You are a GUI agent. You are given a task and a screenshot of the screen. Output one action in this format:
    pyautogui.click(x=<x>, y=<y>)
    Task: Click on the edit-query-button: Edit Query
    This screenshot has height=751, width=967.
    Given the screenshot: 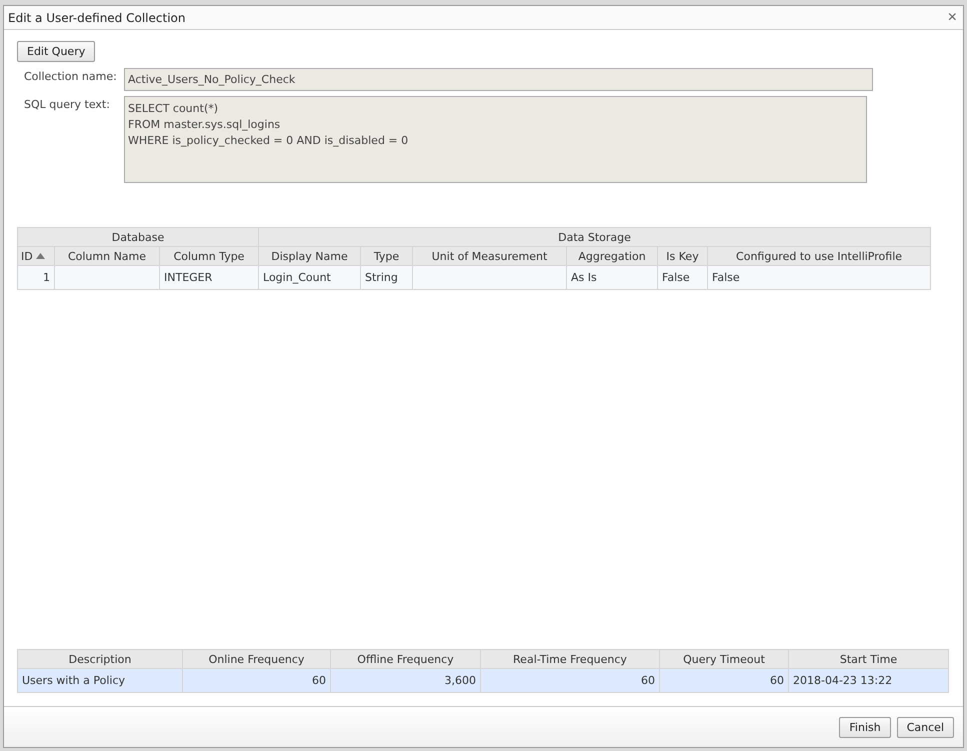 What is the action you would take?
    pyautogui.click(x=56, y=51)
    